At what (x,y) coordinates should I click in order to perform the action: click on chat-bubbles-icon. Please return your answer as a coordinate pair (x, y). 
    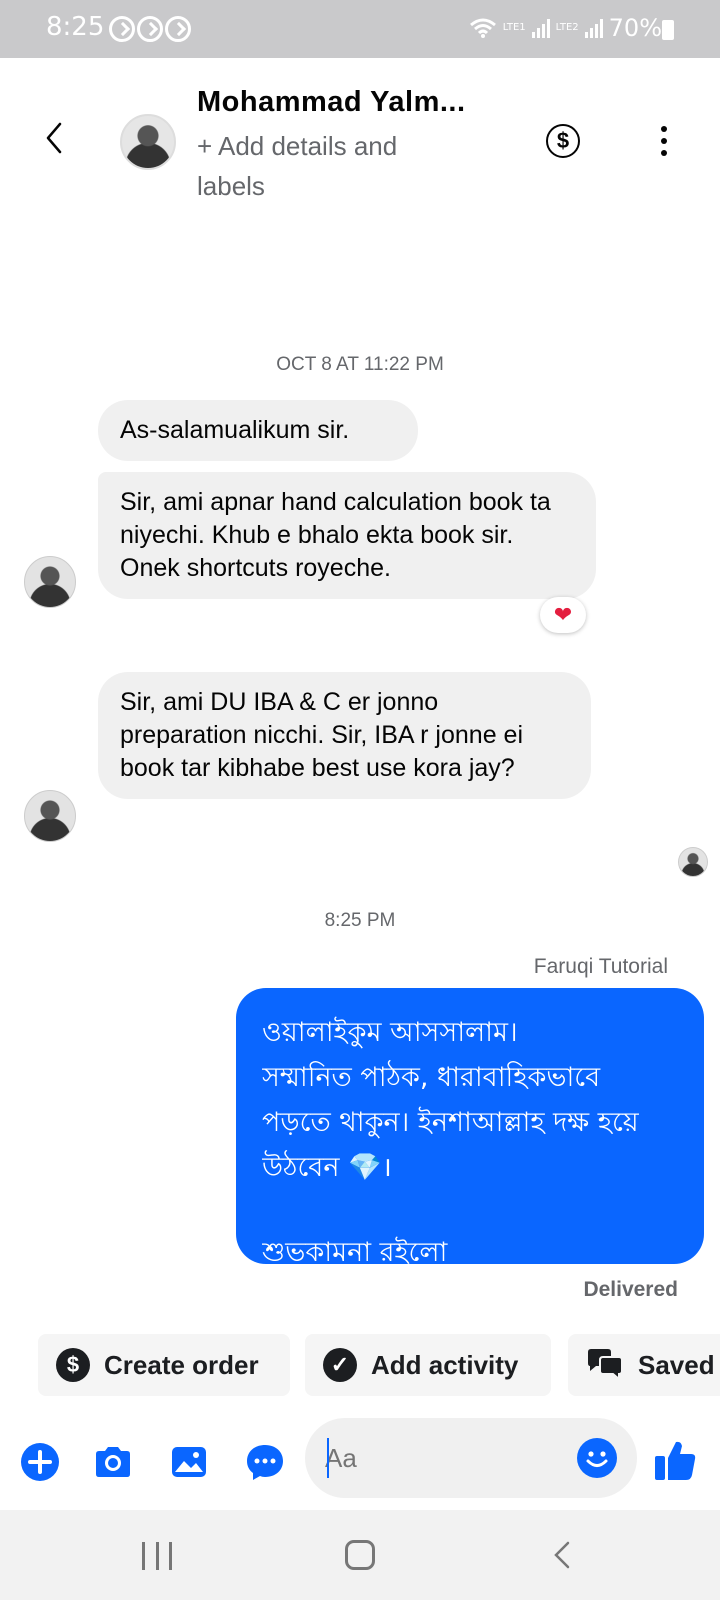
    Looking at the image, I should click on (605, 1365).